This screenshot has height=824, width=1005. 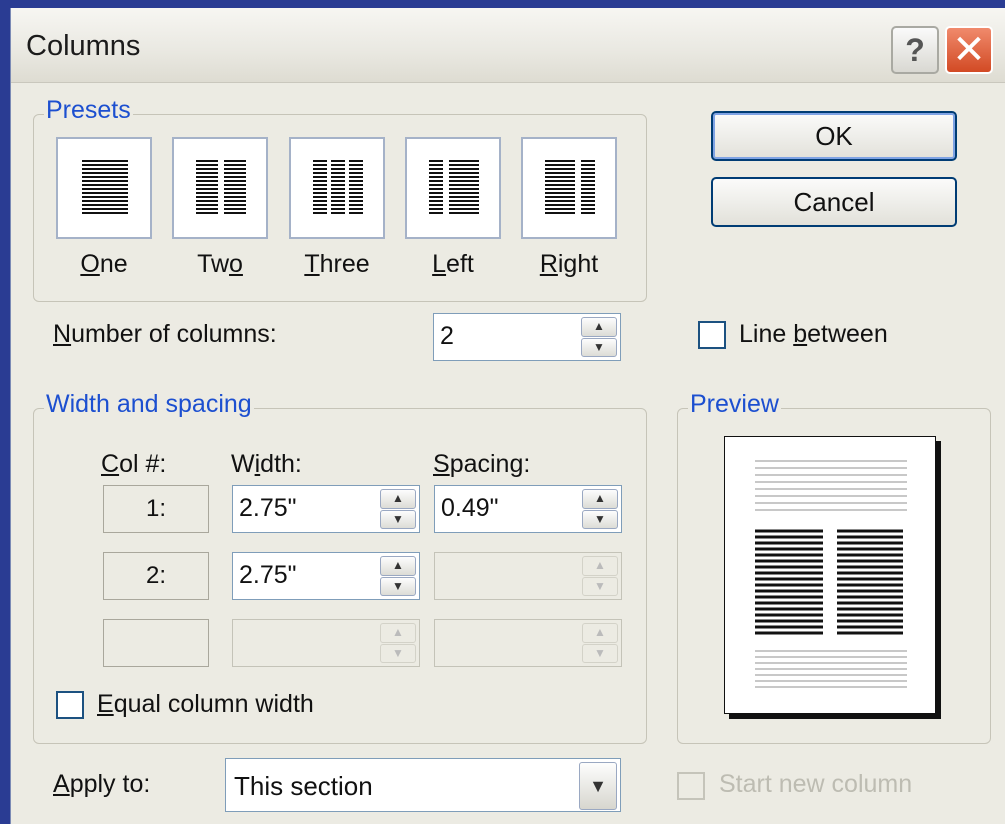 What do you see at coordinates (104, 264) in the screenshot?
I see `preset-one-label: One` at bounding box center [104, 264].